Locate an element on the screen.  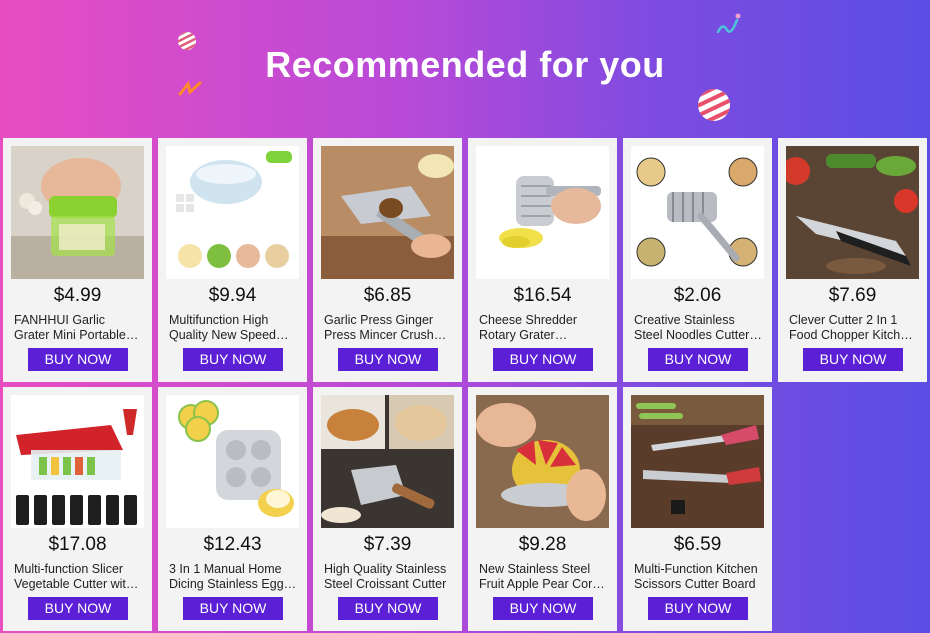
product-price: $7.69 is located at coordinates (852, 295).